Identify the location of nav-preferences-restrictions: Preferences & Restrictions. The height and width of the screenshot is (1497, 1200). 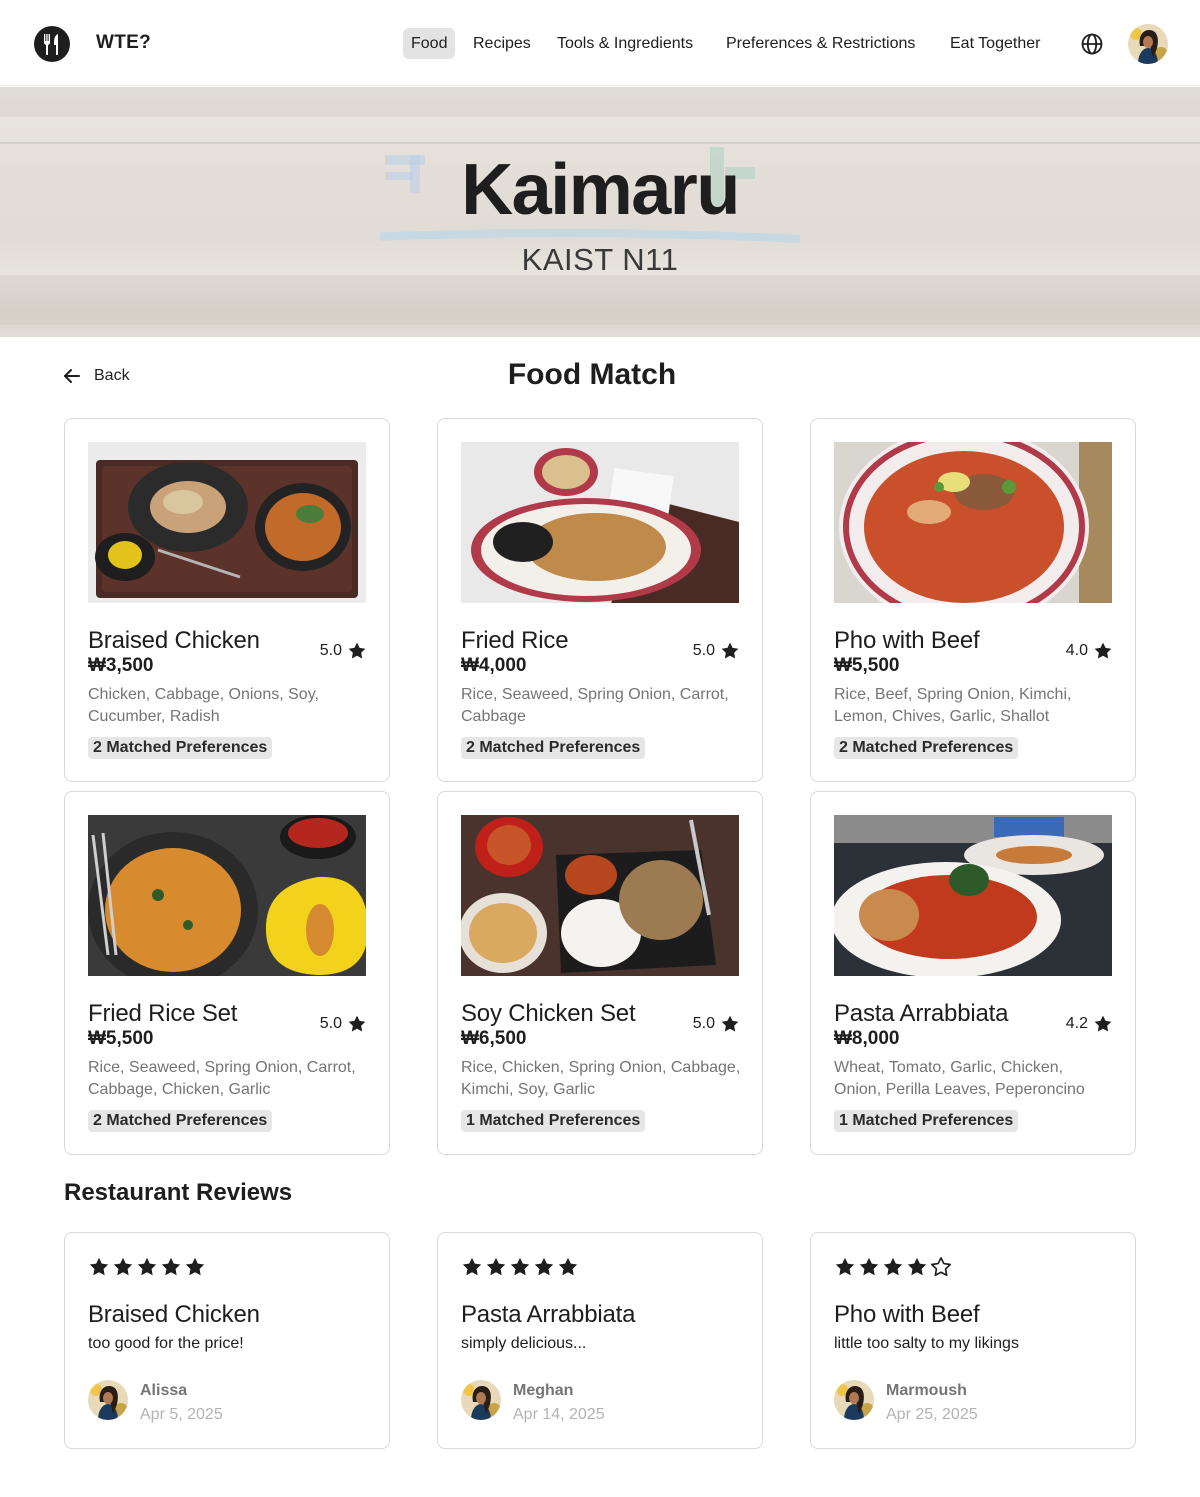
(820, 43).